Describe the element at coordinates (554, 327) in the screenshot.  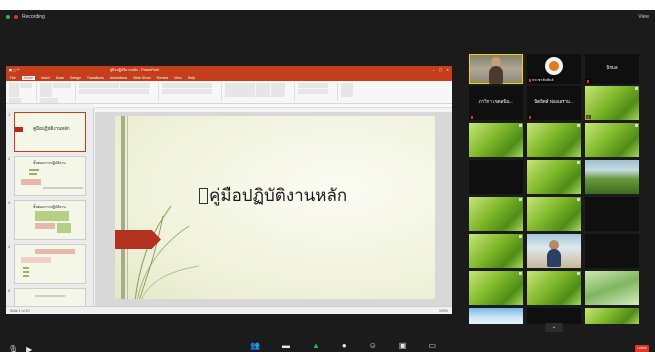
I see `gallery-scroll-down-button: ⌄` at that location.